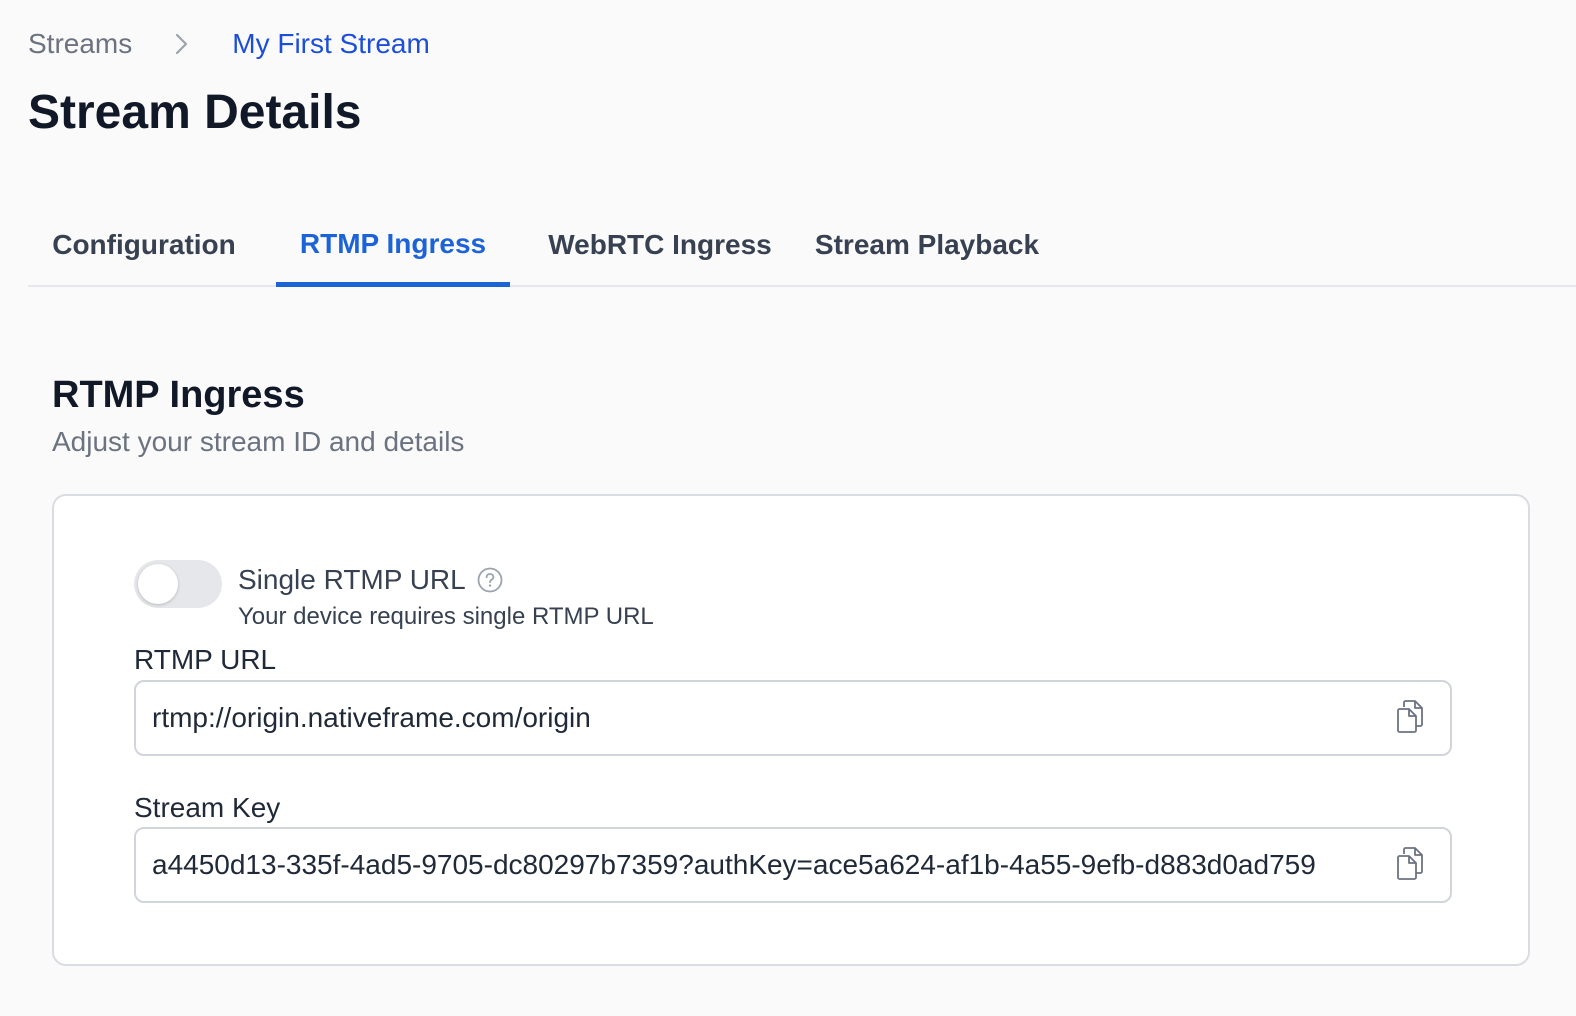  What do you see at coordinates (660, 245) in the screenshot?
I see `tab-webrtc-ingress: WebRTC Ingress` at bounding box center [660, 245].